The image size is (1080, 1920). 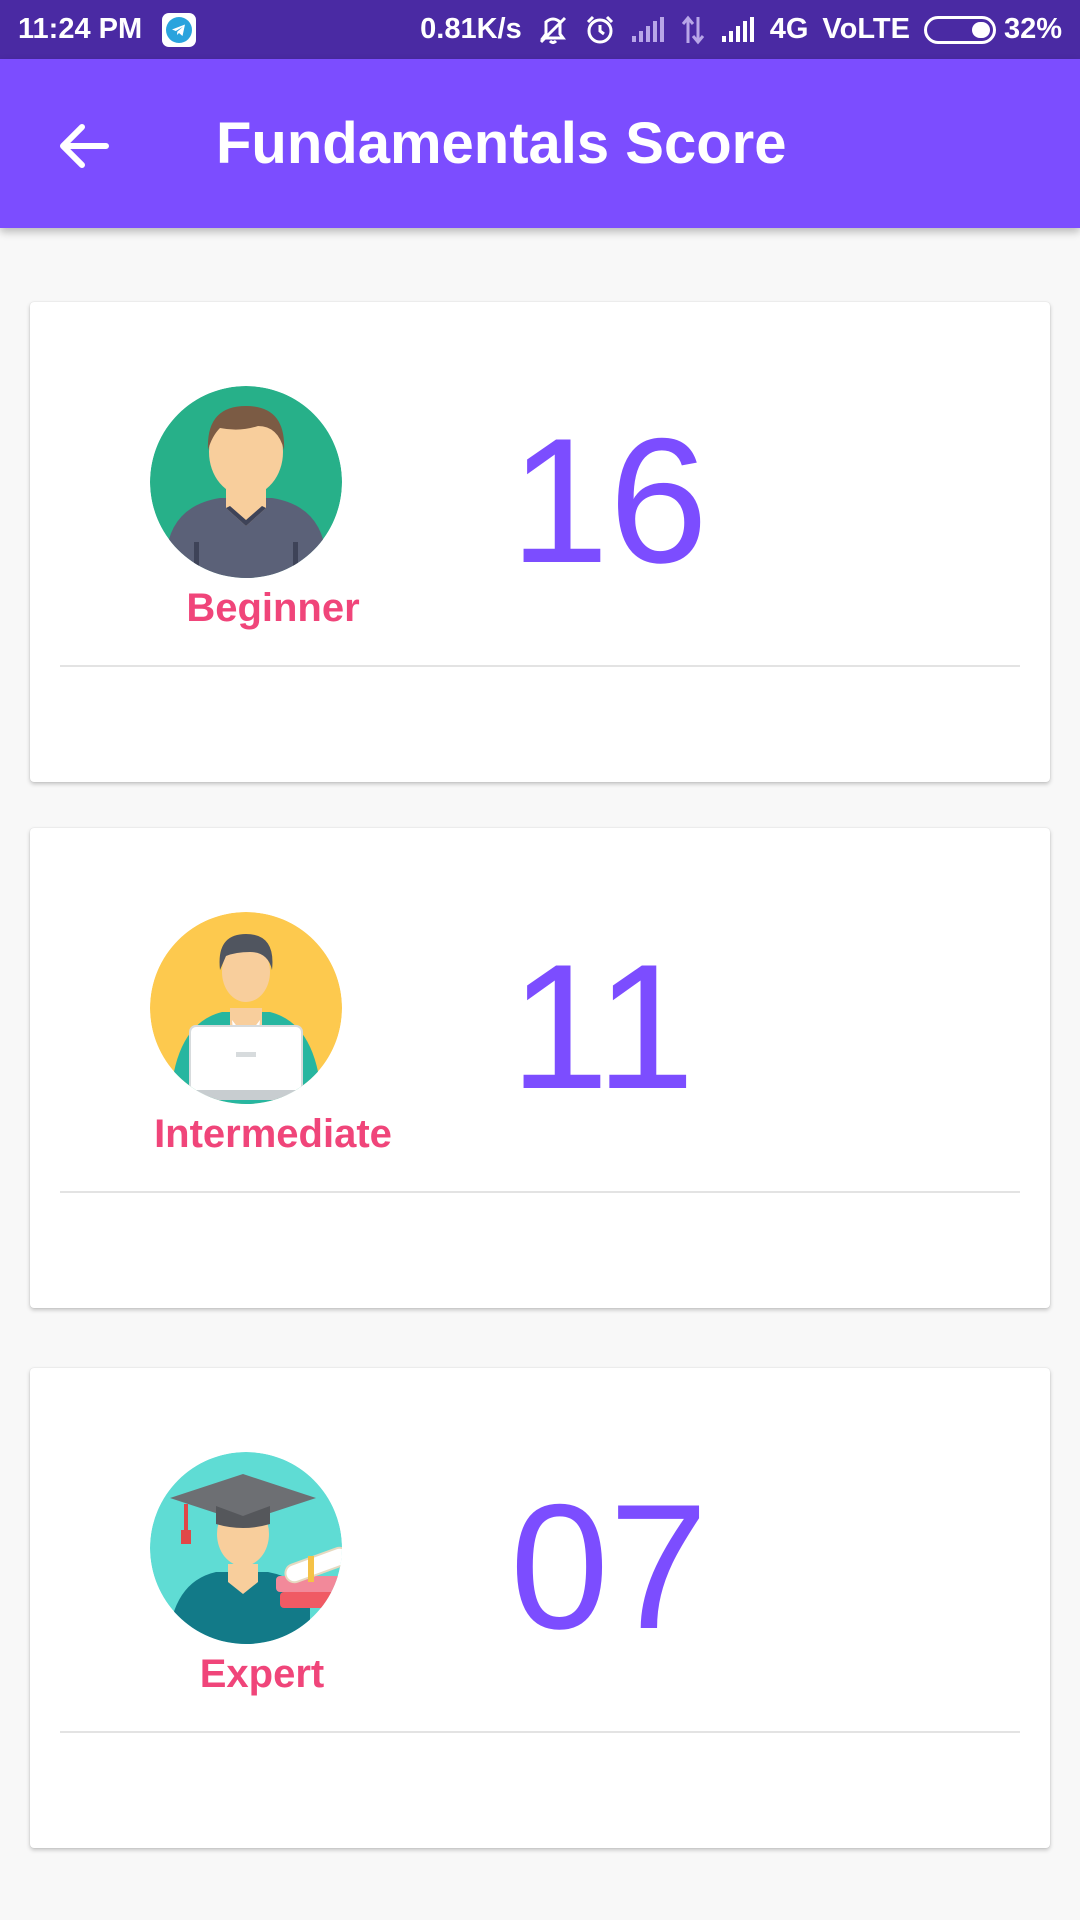 I want to click on data-arrows-icon, so click(x=693, y=30).